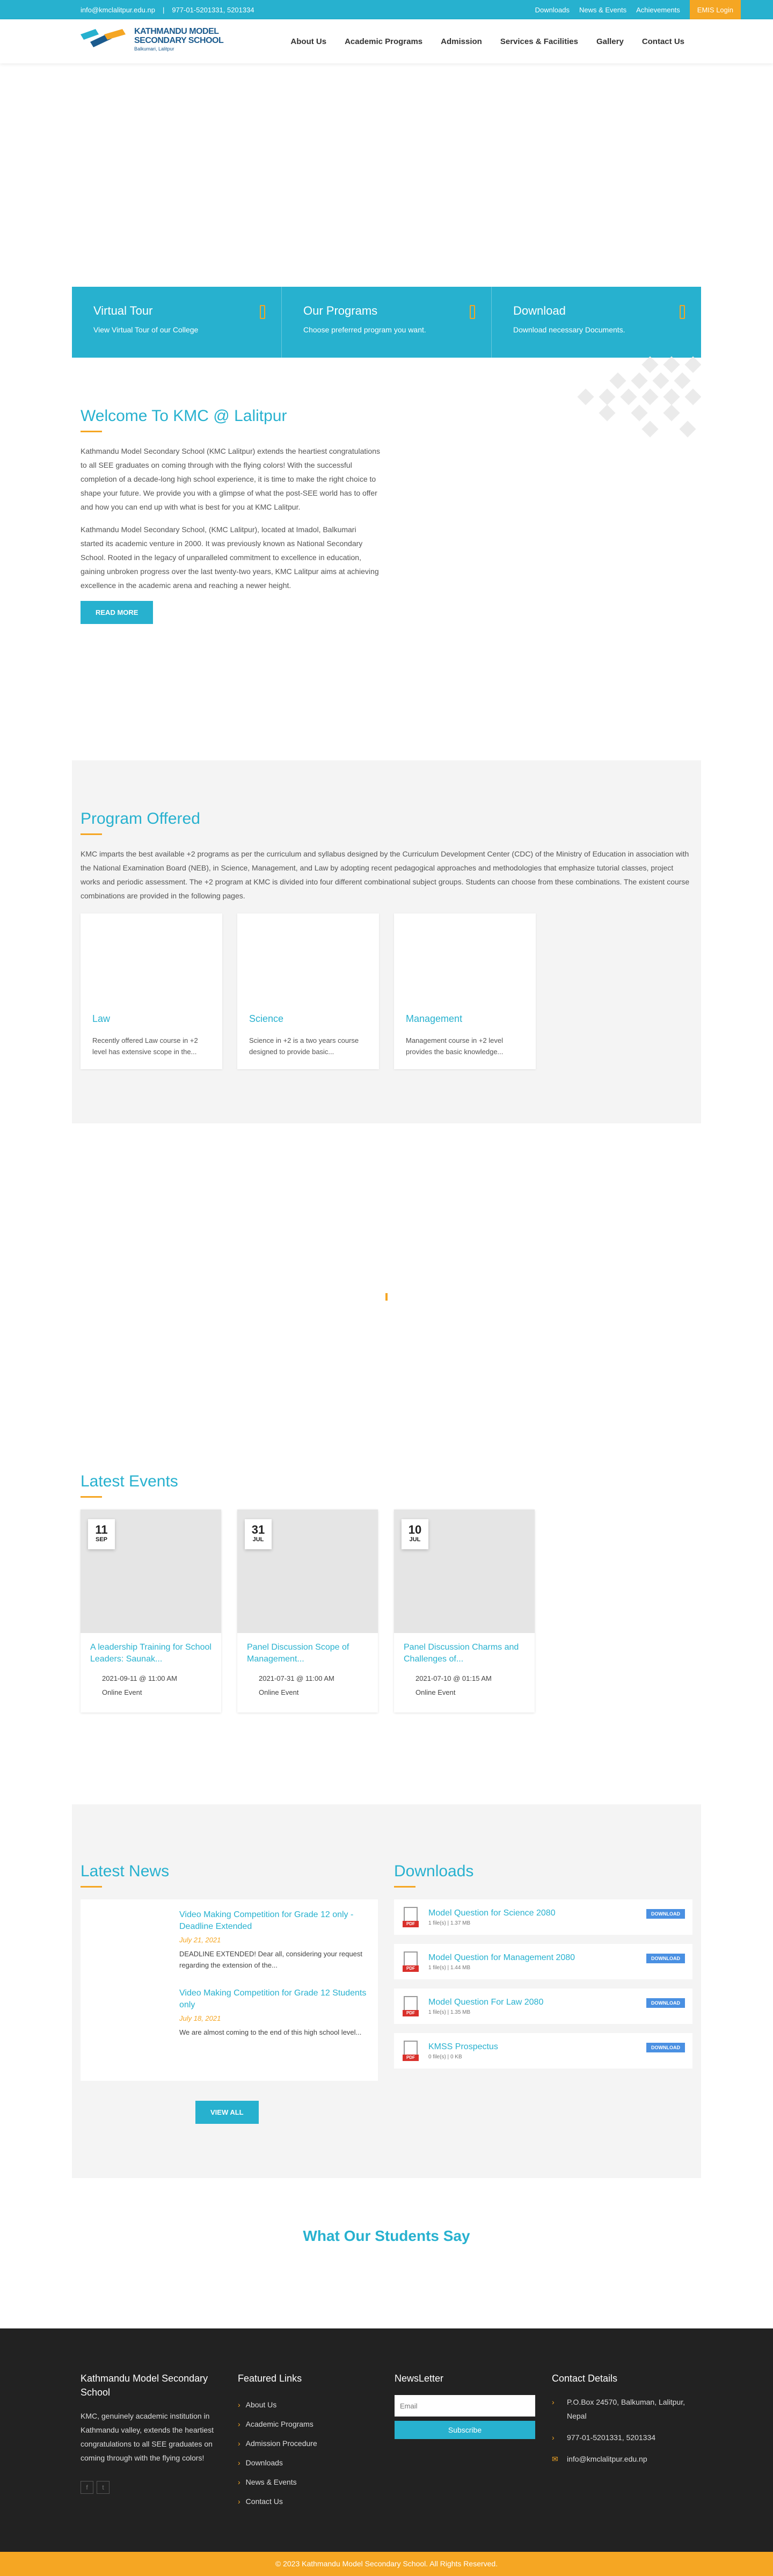  What do you see at coordinates (101, 1539) in the screenshot?
I see `event-month: SEP` at bounding box center [101, 1539].